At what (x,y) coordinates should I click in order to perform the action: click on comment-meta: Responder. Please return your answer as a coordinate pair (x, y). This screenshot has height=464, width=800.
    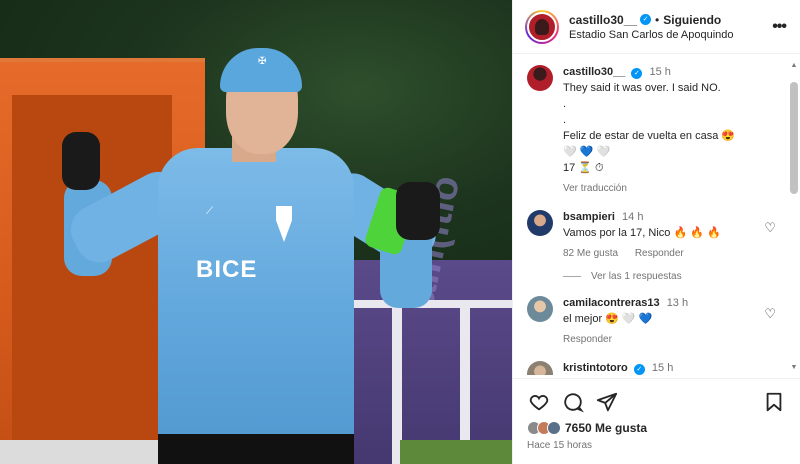
    Looking at the image, I should click on (674, 339).